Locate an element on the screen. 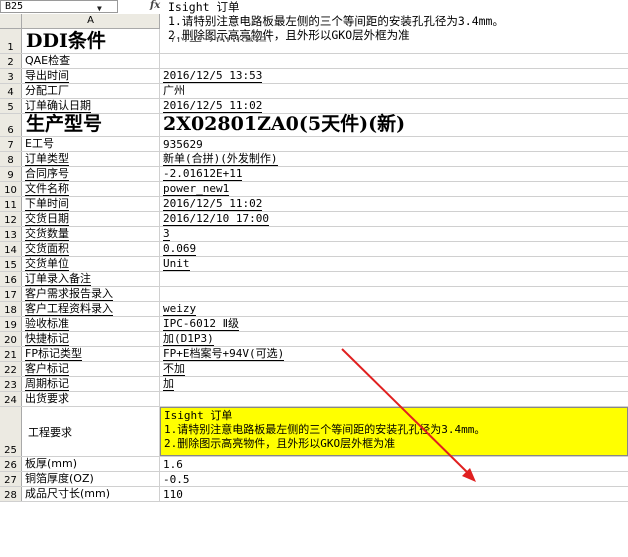 This screenshot has width=628, height=557. cell-b: 新单(合拼)(外发制作) is located at coordinates (394, 159).